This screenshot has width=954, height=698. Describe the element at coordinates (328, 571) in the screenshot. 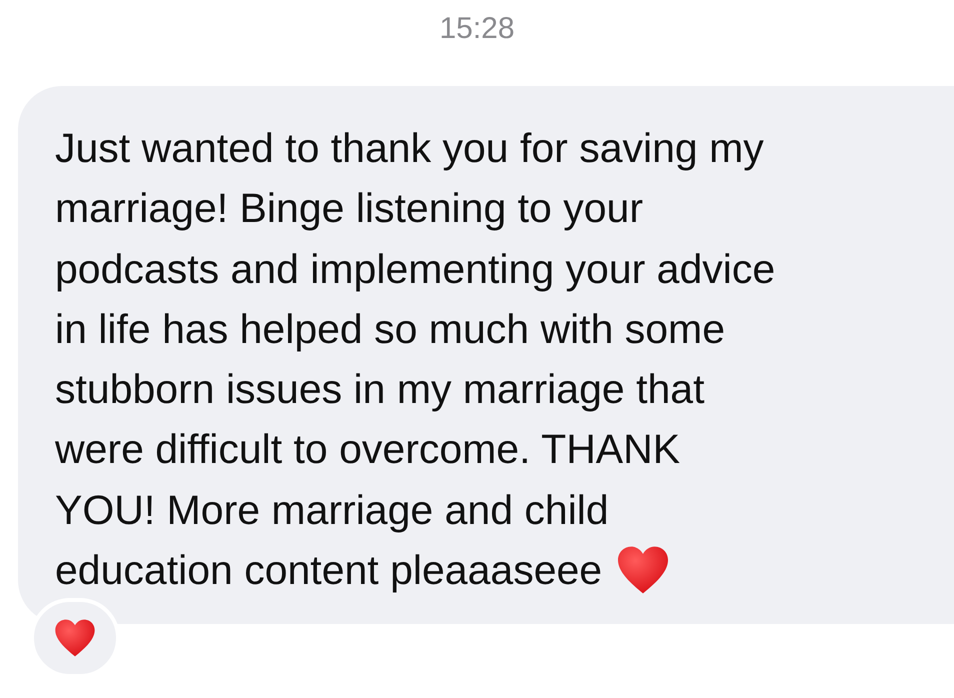

I see `message-text: education content pleaaaseee` at that location.